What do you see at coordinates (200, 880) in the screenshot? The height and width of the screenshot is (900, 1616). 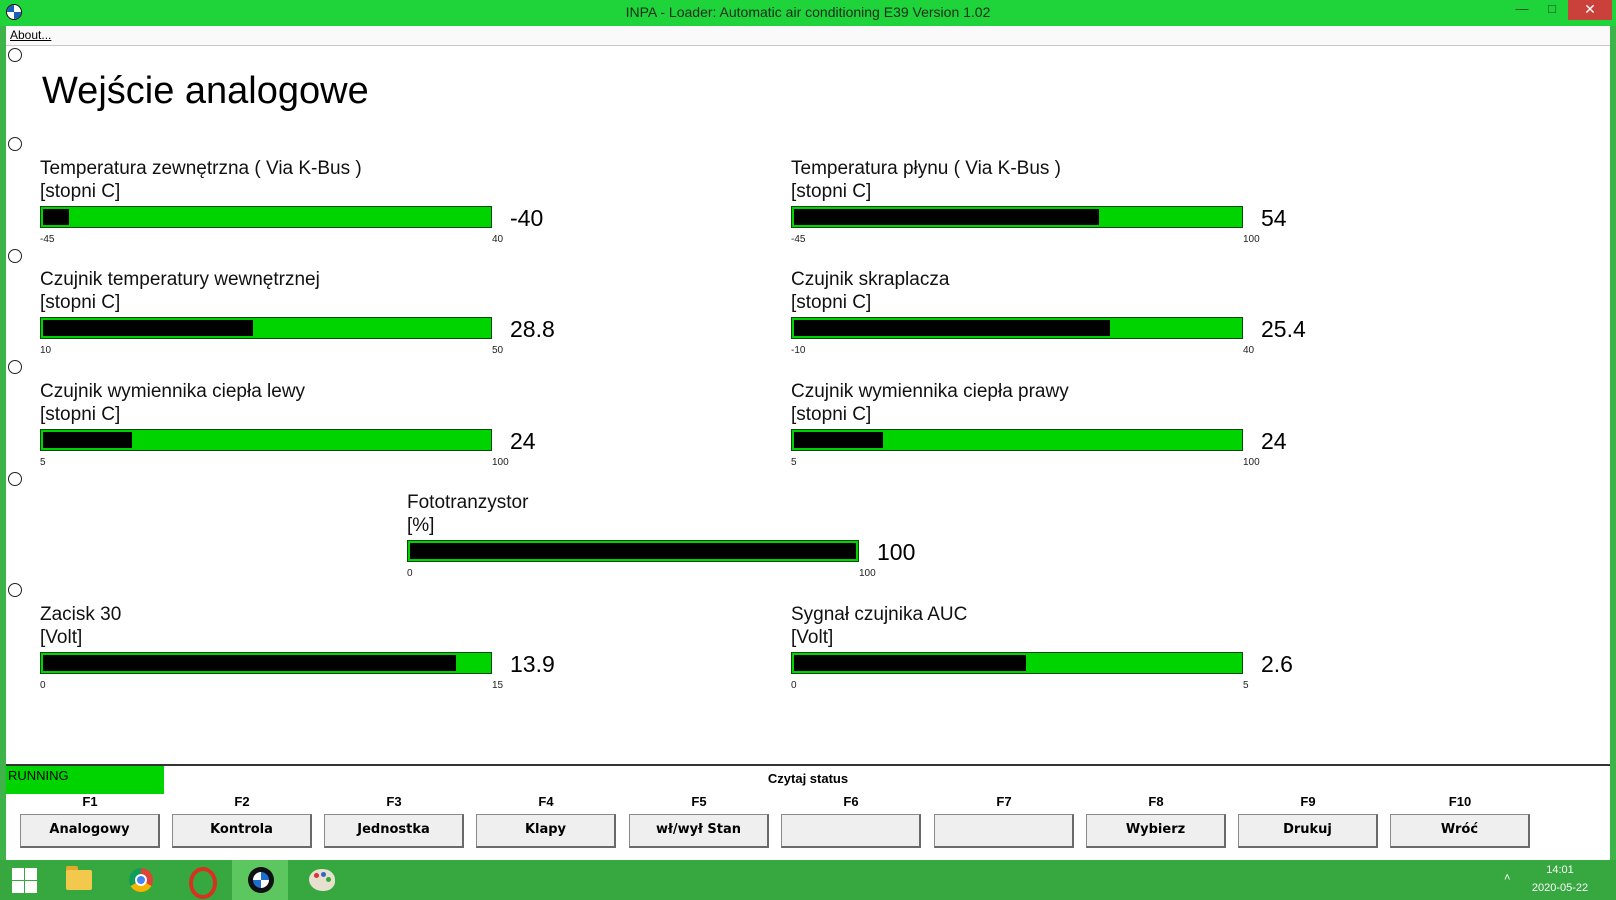 I see `opera-icon` at bounding box center [200, 880].